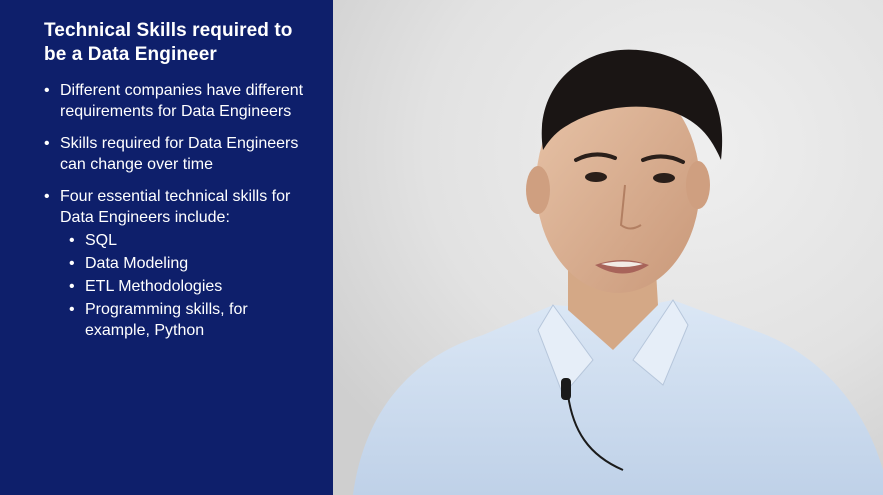 This screenshot has width=883, height=495. I want to click on sub-bullet-text: ETL Methodologies, so click(154, 286).